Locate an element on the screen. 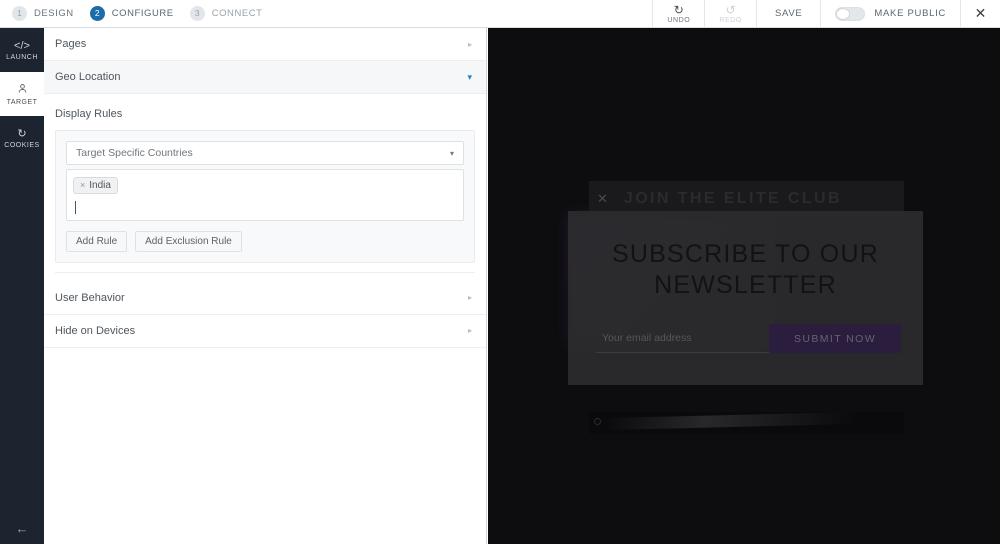 This screenshot has width=1000, height=544. newsletter-popup: SUBSCRIBE TO OUR NEWSLETTER SUBMIT NOW is located at coordinates (745, 298).